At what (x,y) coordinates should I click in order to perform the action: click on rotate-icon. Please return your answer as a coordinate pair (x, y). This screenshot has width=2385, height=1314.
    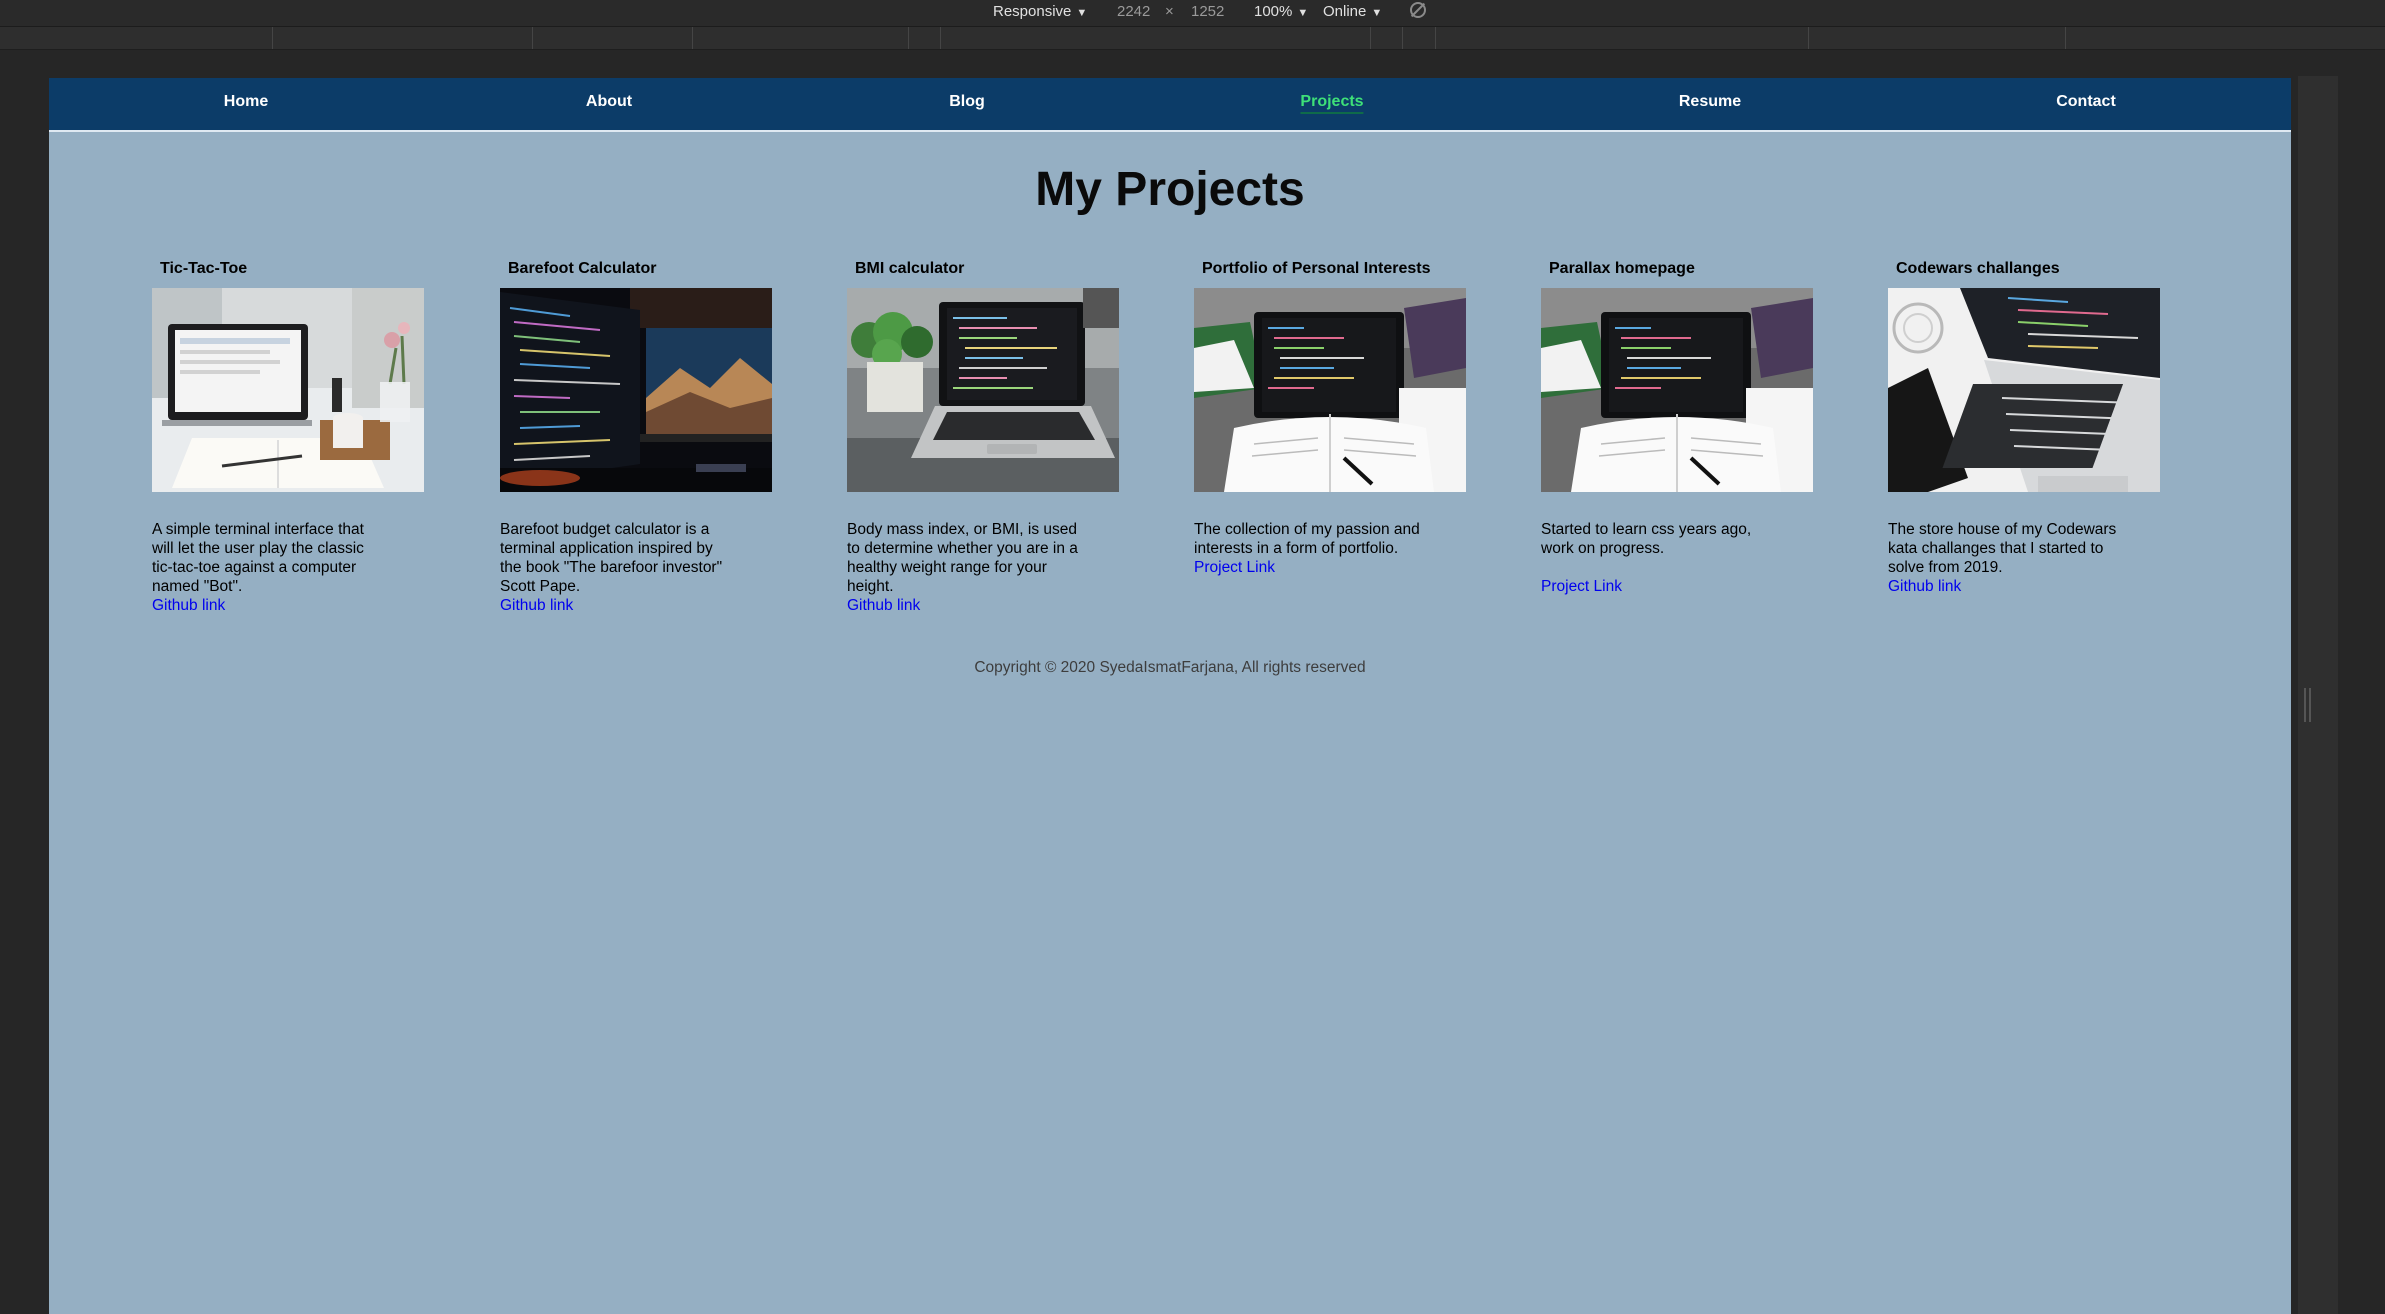
    Looking at the image, I should click on (1418, 10).